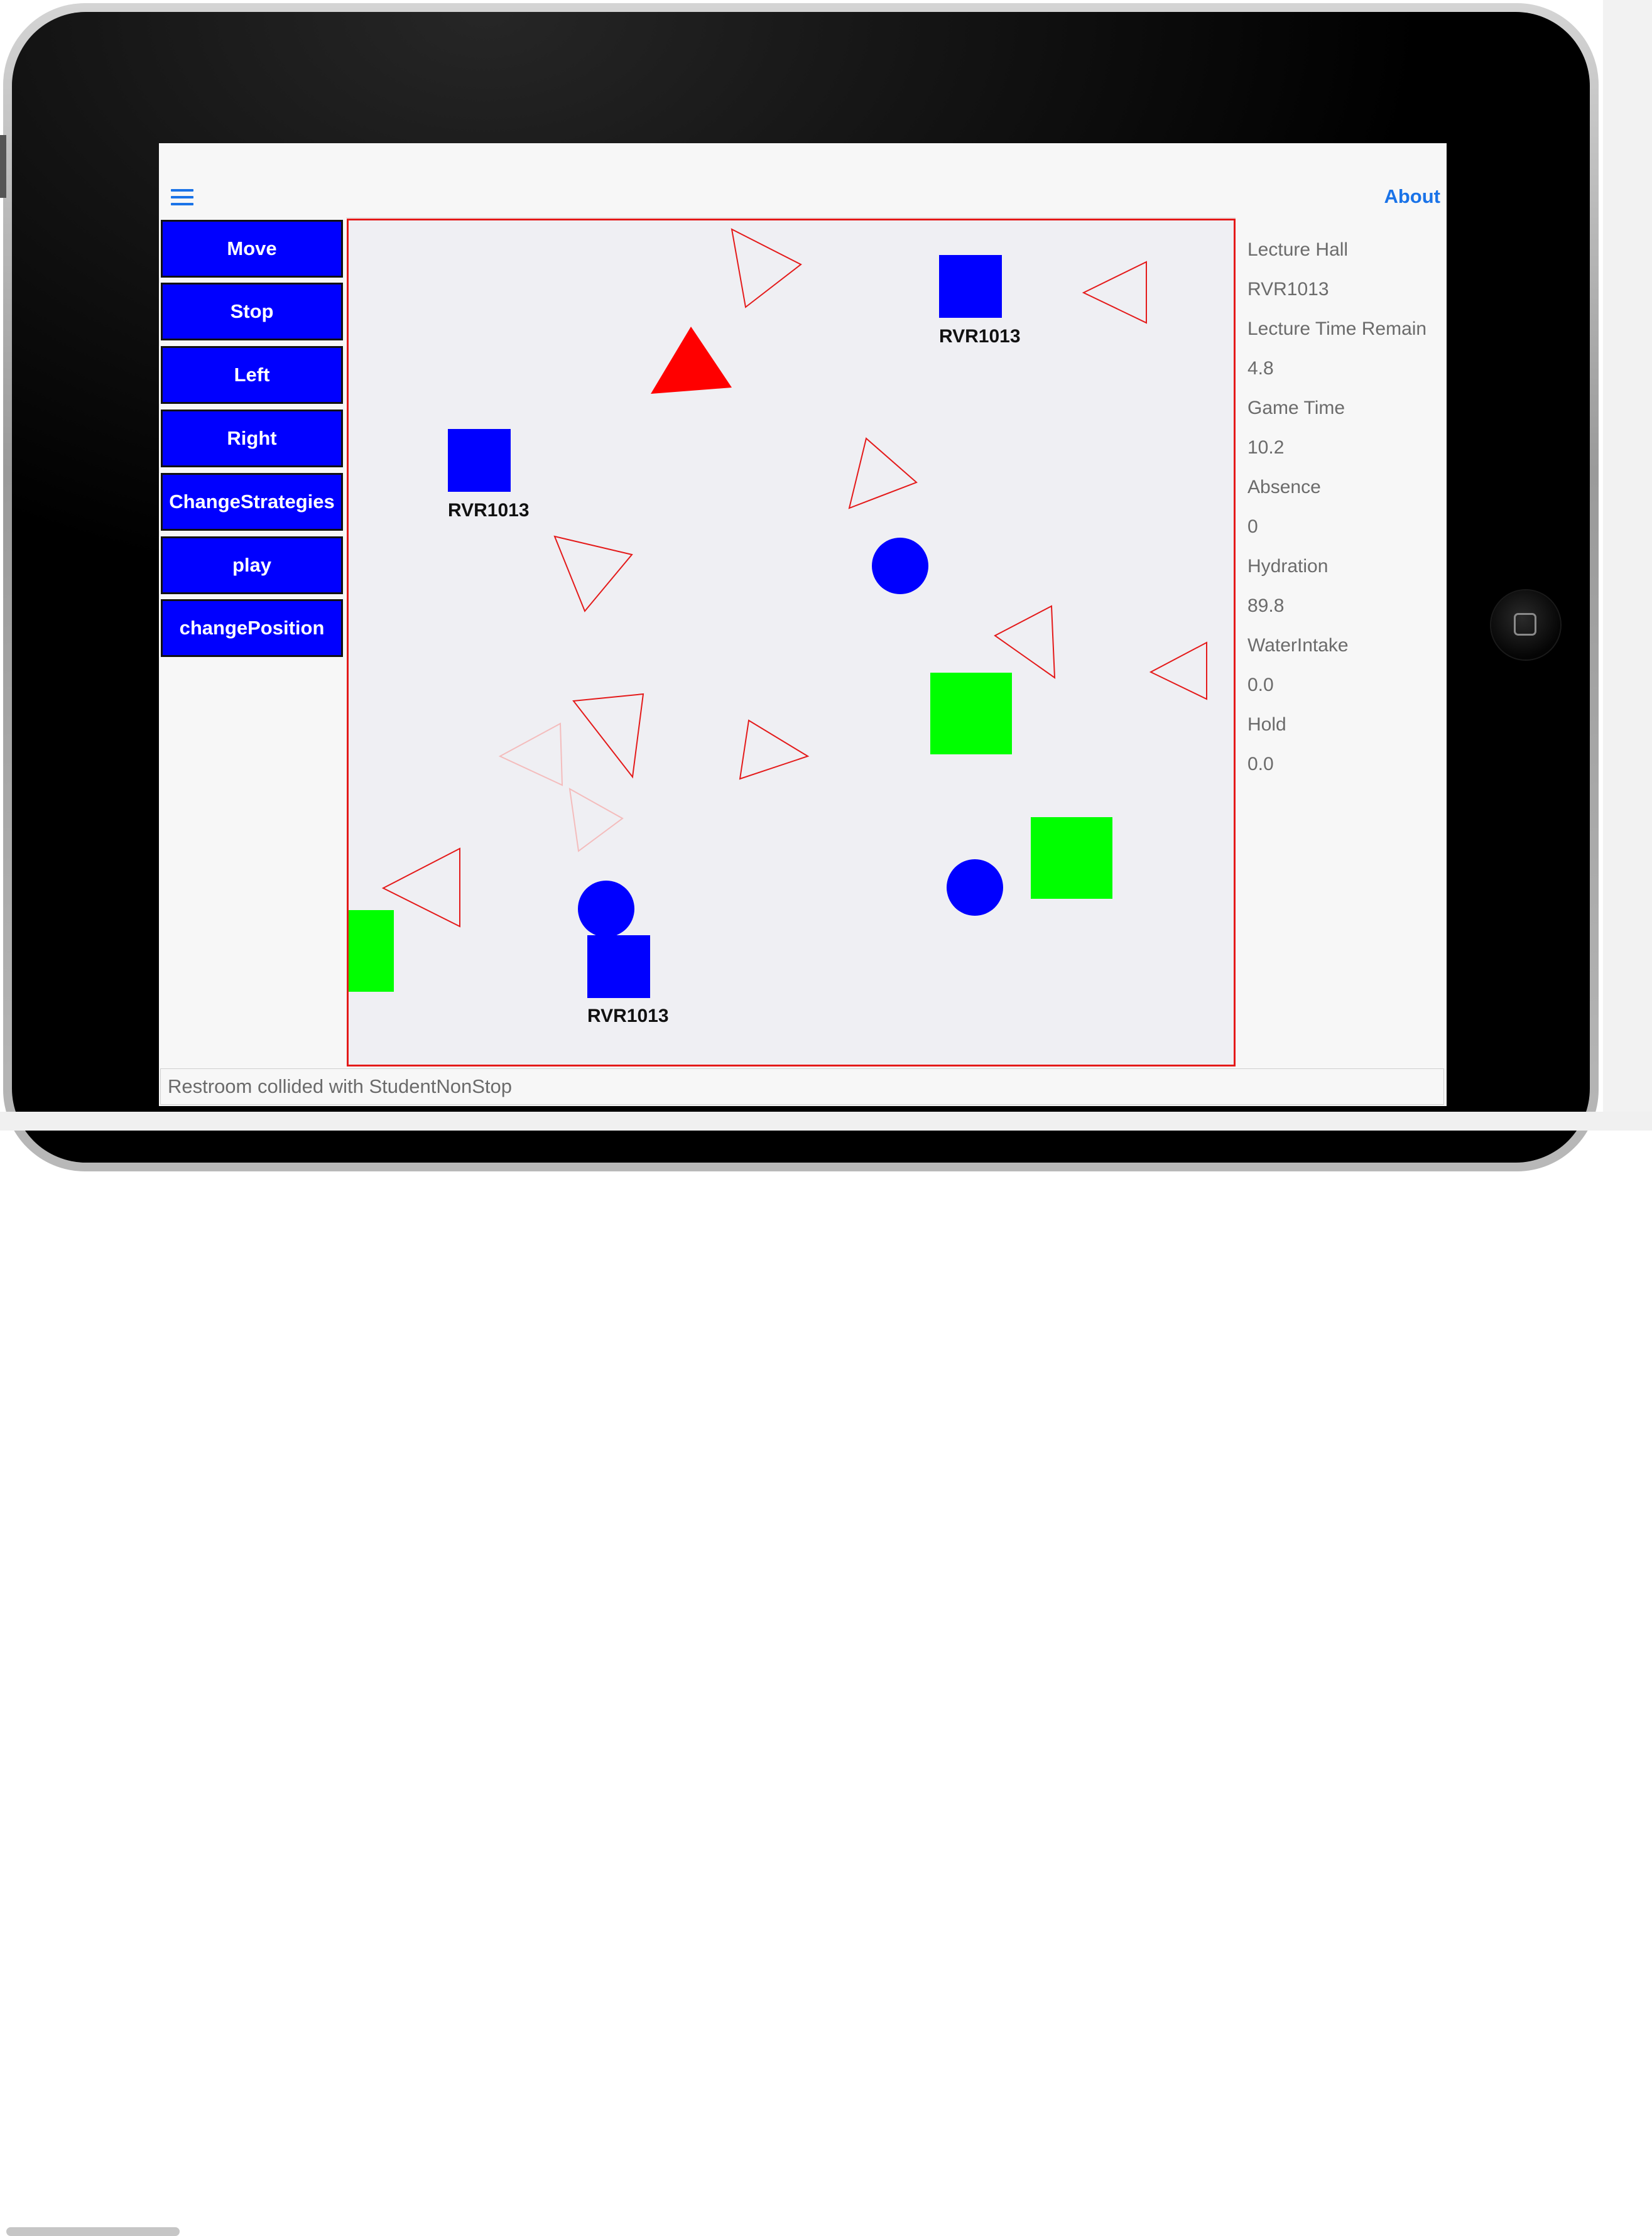 The width and height of the screenshot is (1652, 2236). Describe the element at coordinates (1288, 289) in the screenshot. I see `lecture-hall-value: RVR1013` at that location.